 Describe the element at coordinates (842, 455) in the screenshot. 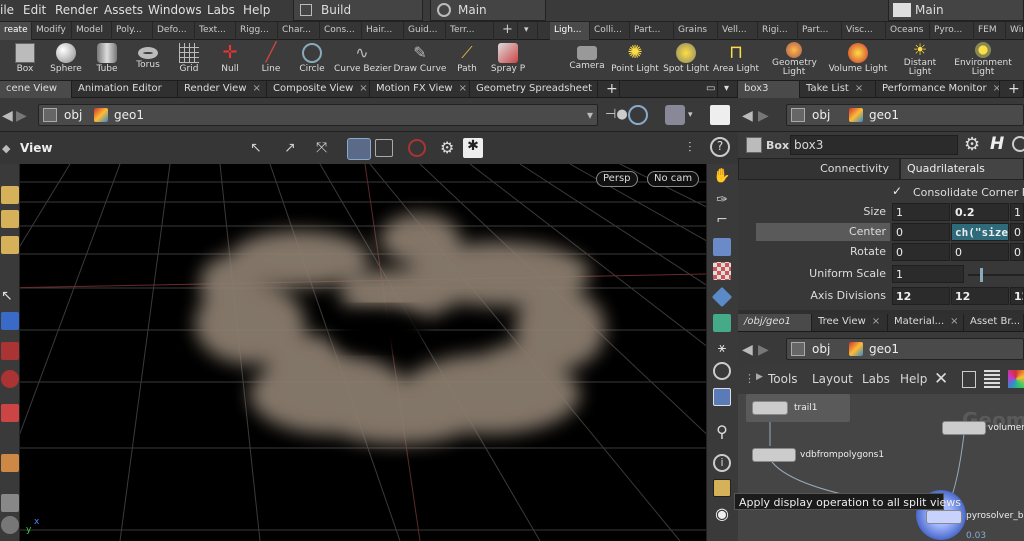

I see `vdb-node-label: vdbfrompolygons1` at that location.